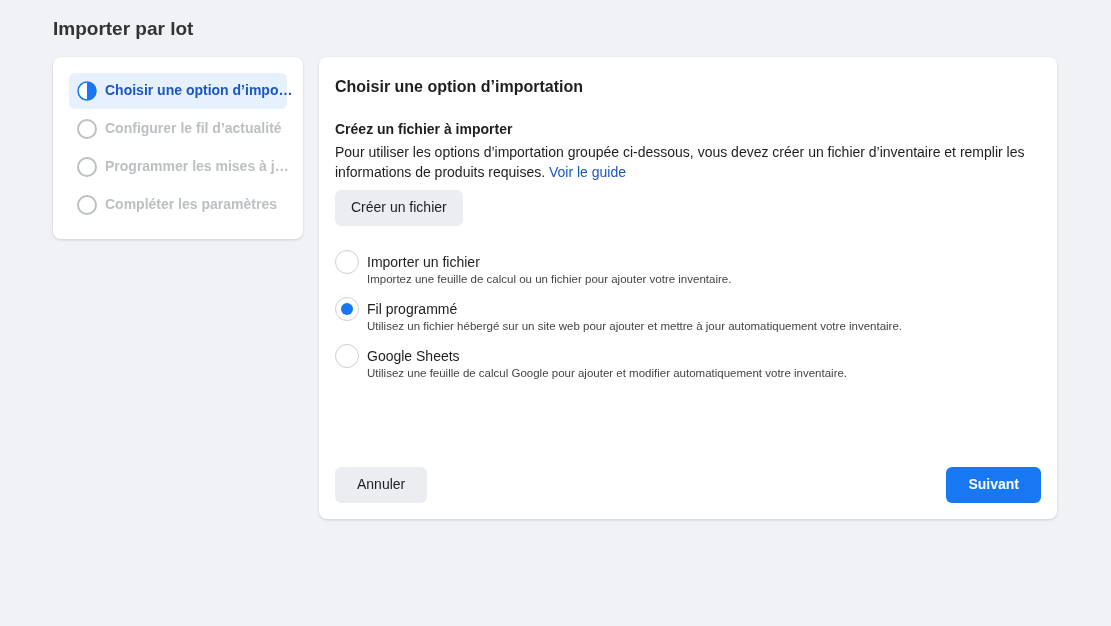 This screenshot has width=1111, height=626. Describe the element at coordinates (549, 279) in the screenshot. I see `option-description: Importez une feuille de calcul ou un fichier pour ajouter votre inventaire.` at that location.